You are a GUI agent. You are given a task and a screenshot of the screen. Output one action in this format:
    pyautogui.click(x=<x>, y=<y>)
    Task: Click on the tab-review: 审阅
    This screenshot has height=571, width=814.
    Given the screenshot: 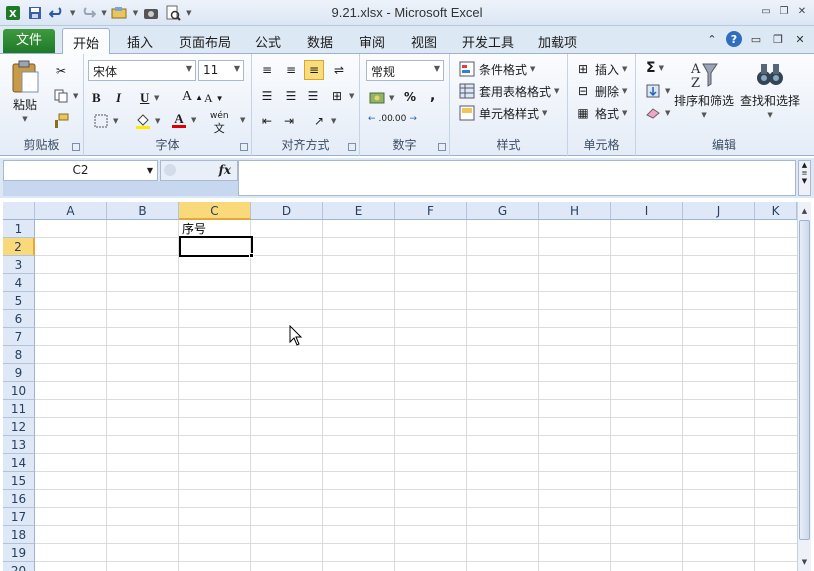 What is the action you would take?
    pyautogui.click(x=372, y=41)
    